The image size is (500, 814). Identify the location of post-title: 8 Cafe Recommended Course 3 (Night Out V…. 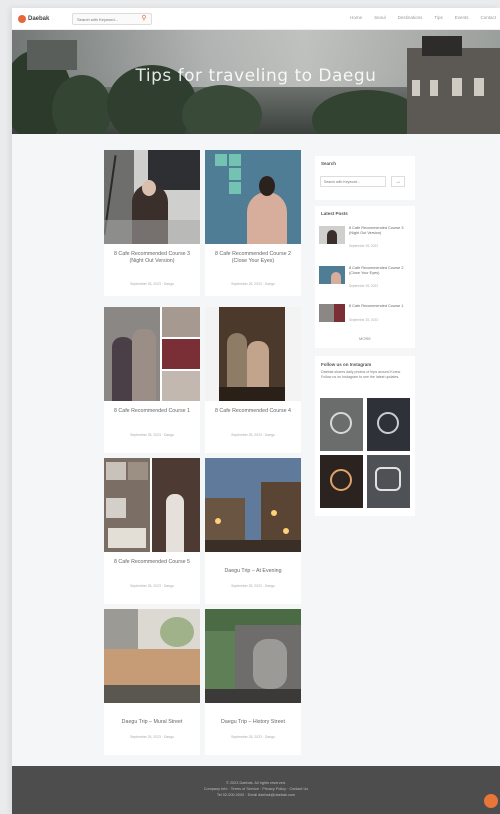
(152, 257).